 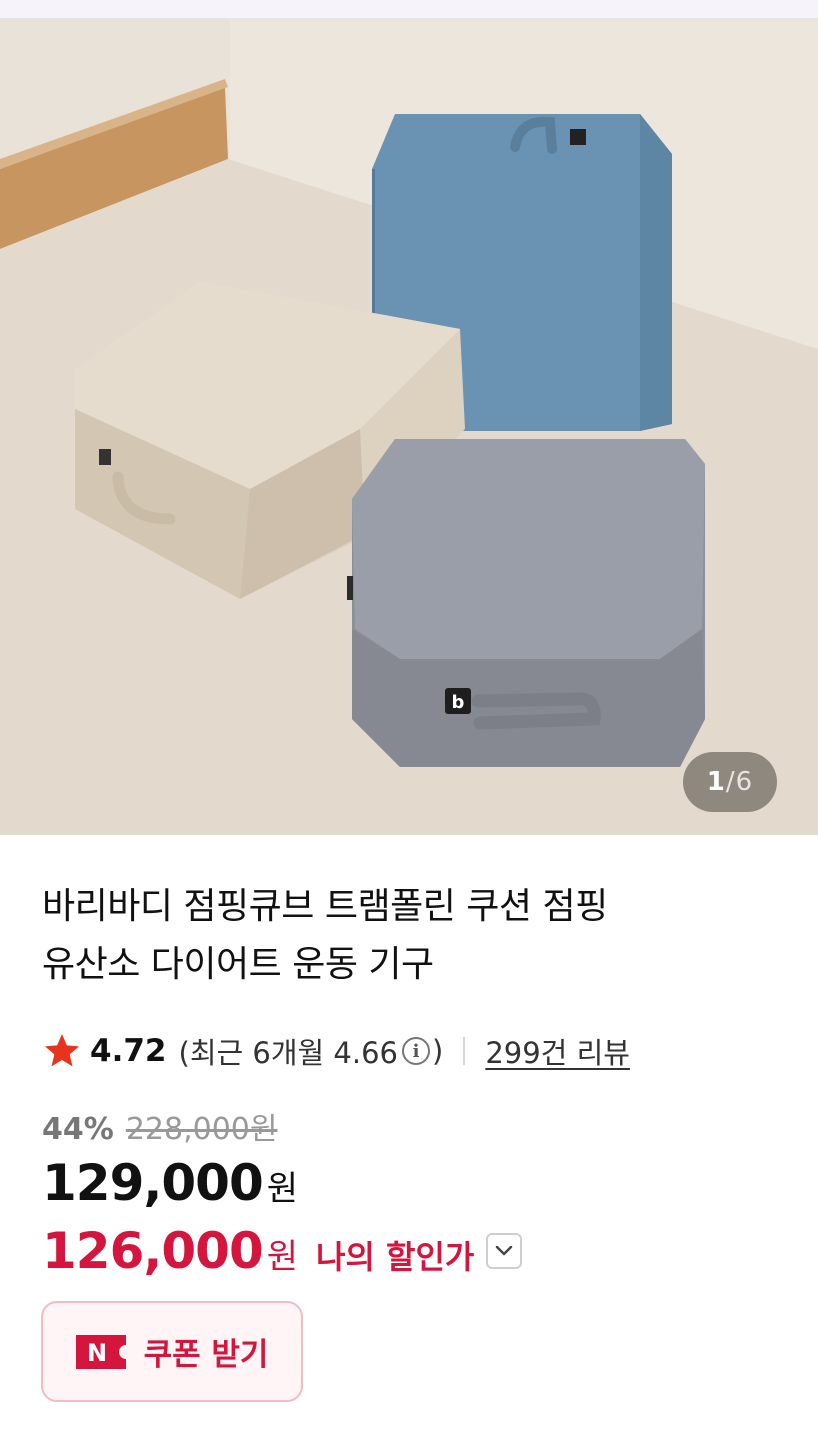 What do you see at coordinates (128, 1051) in the screenshot?
I see `rating-score: 4.72` at bounding box center [128, 1051].